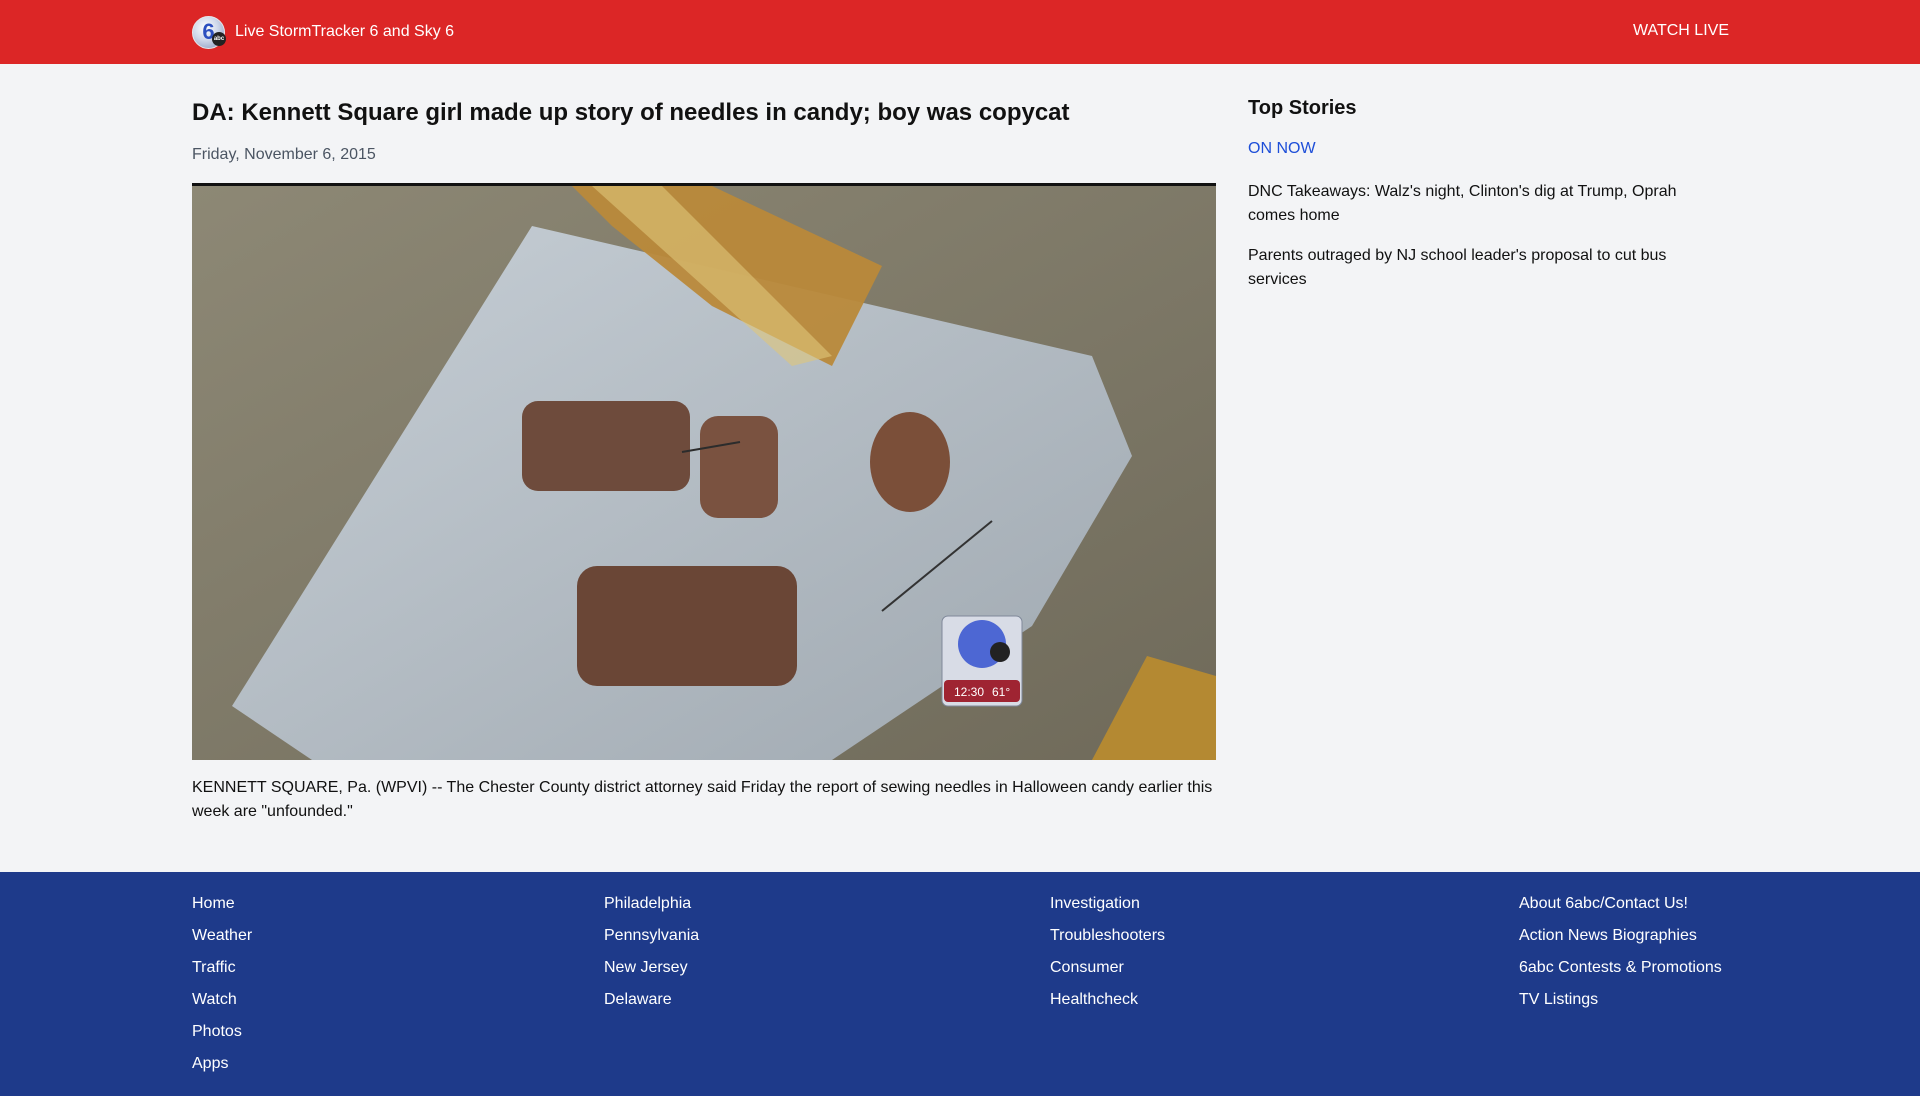 The height and width of the screenshot is (1096, 1920). I want to click on footer-link-delaware: Delaware, so click(638, 999).